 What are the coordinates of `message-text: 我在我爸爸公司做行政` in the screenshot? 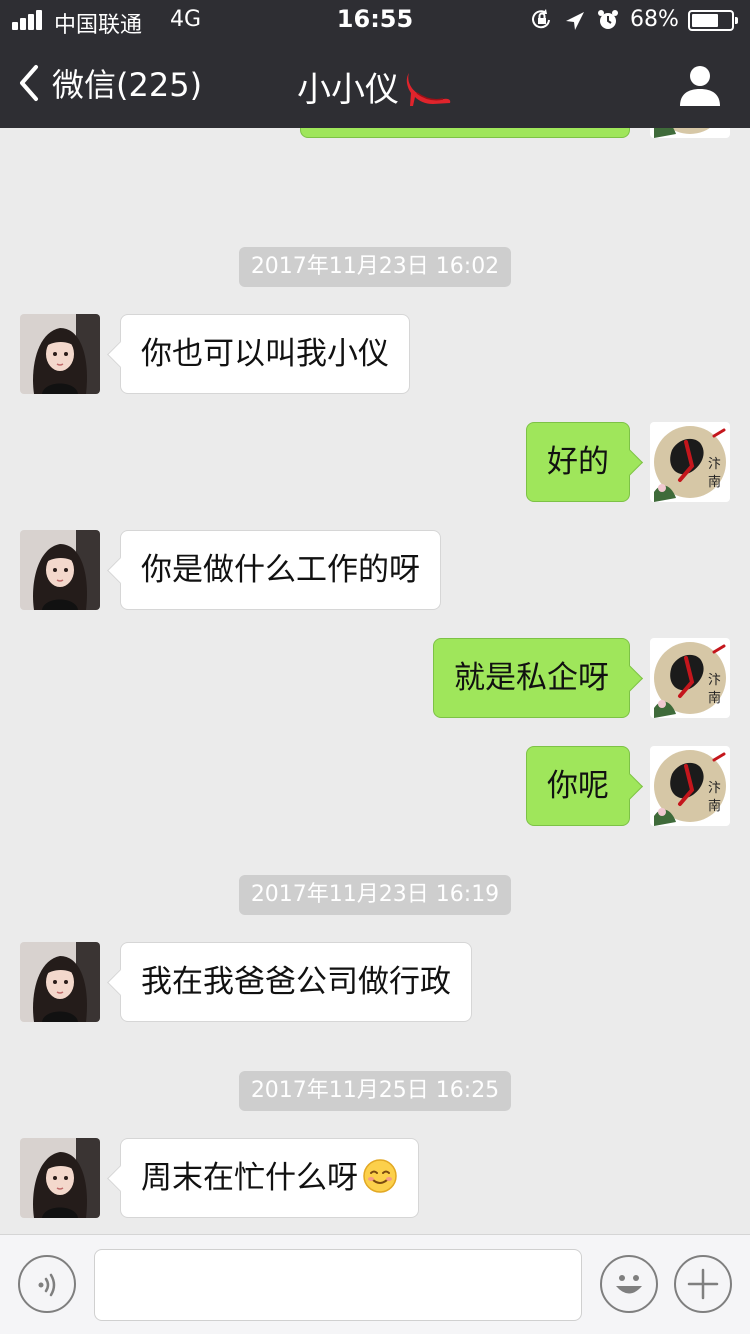 It's located at (296, 982).